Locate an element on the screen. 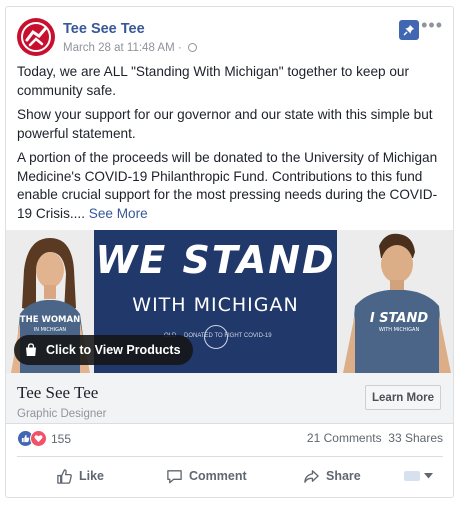 The width and height of the screenshot is (458, 505). banner-small-text: DONATED TO FIGHT COVID-19 is located at coordinates (228, 336).